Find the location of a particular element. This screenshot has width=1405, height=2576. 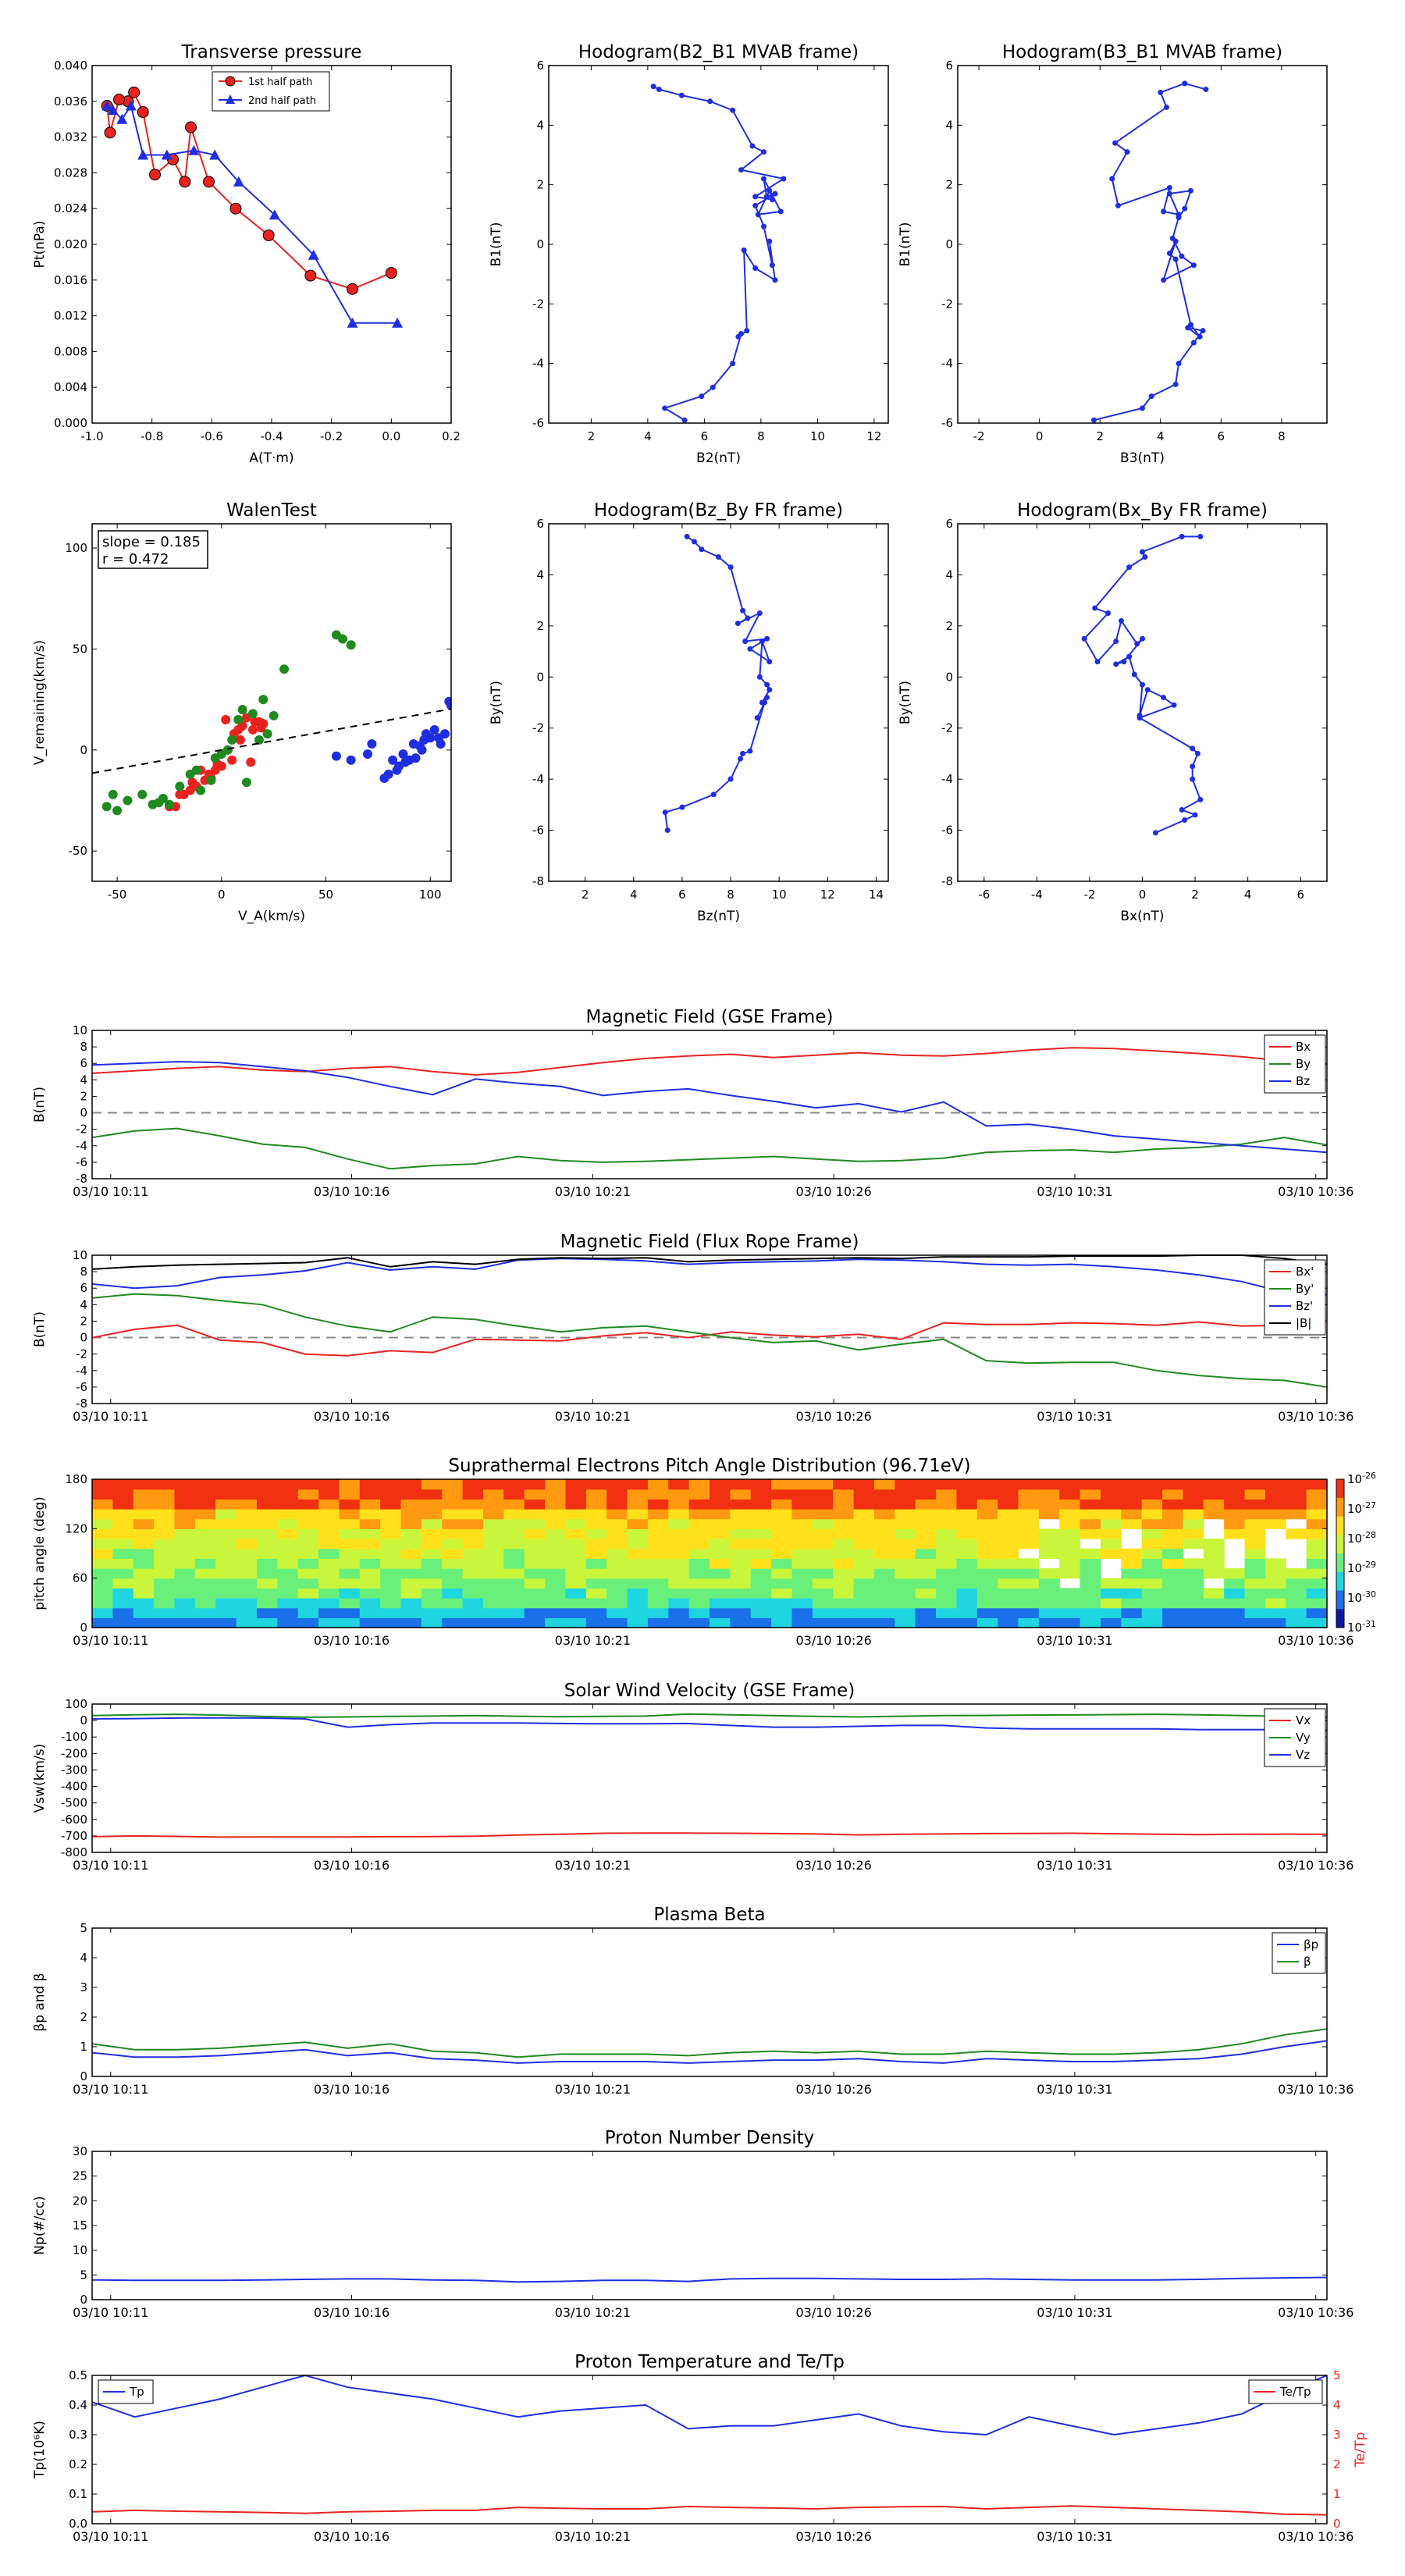

colorbar-tick-label: 10-26 is located at coordinates (1362, 1478).